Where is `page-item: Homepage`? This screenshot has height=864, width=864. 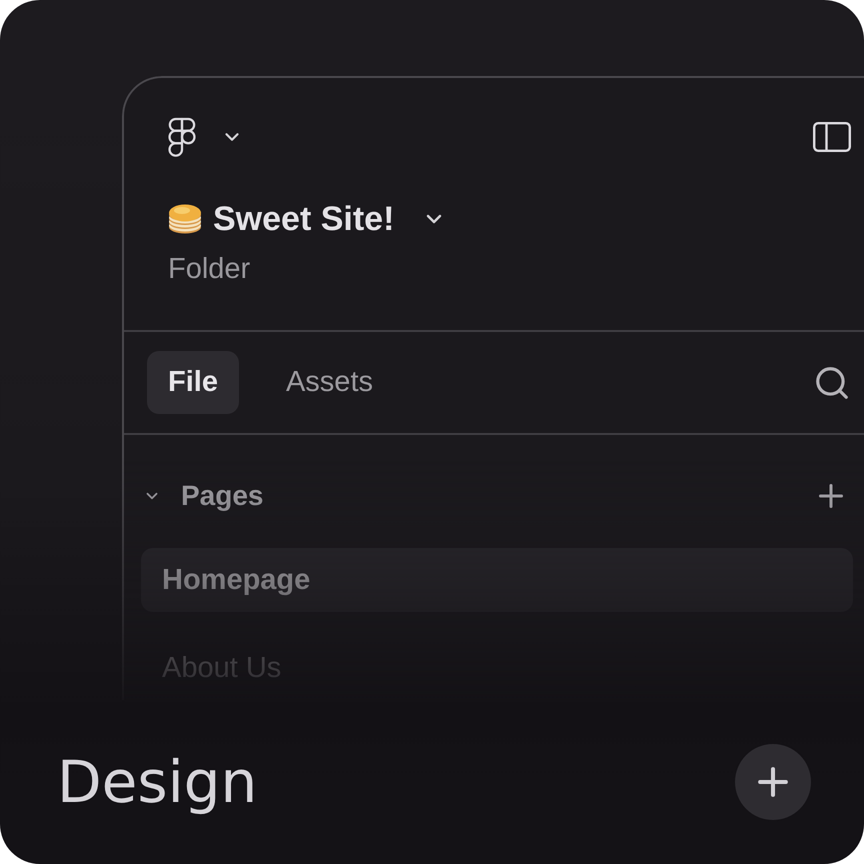 page-item: Homepage is located at coordinates (497, 580).